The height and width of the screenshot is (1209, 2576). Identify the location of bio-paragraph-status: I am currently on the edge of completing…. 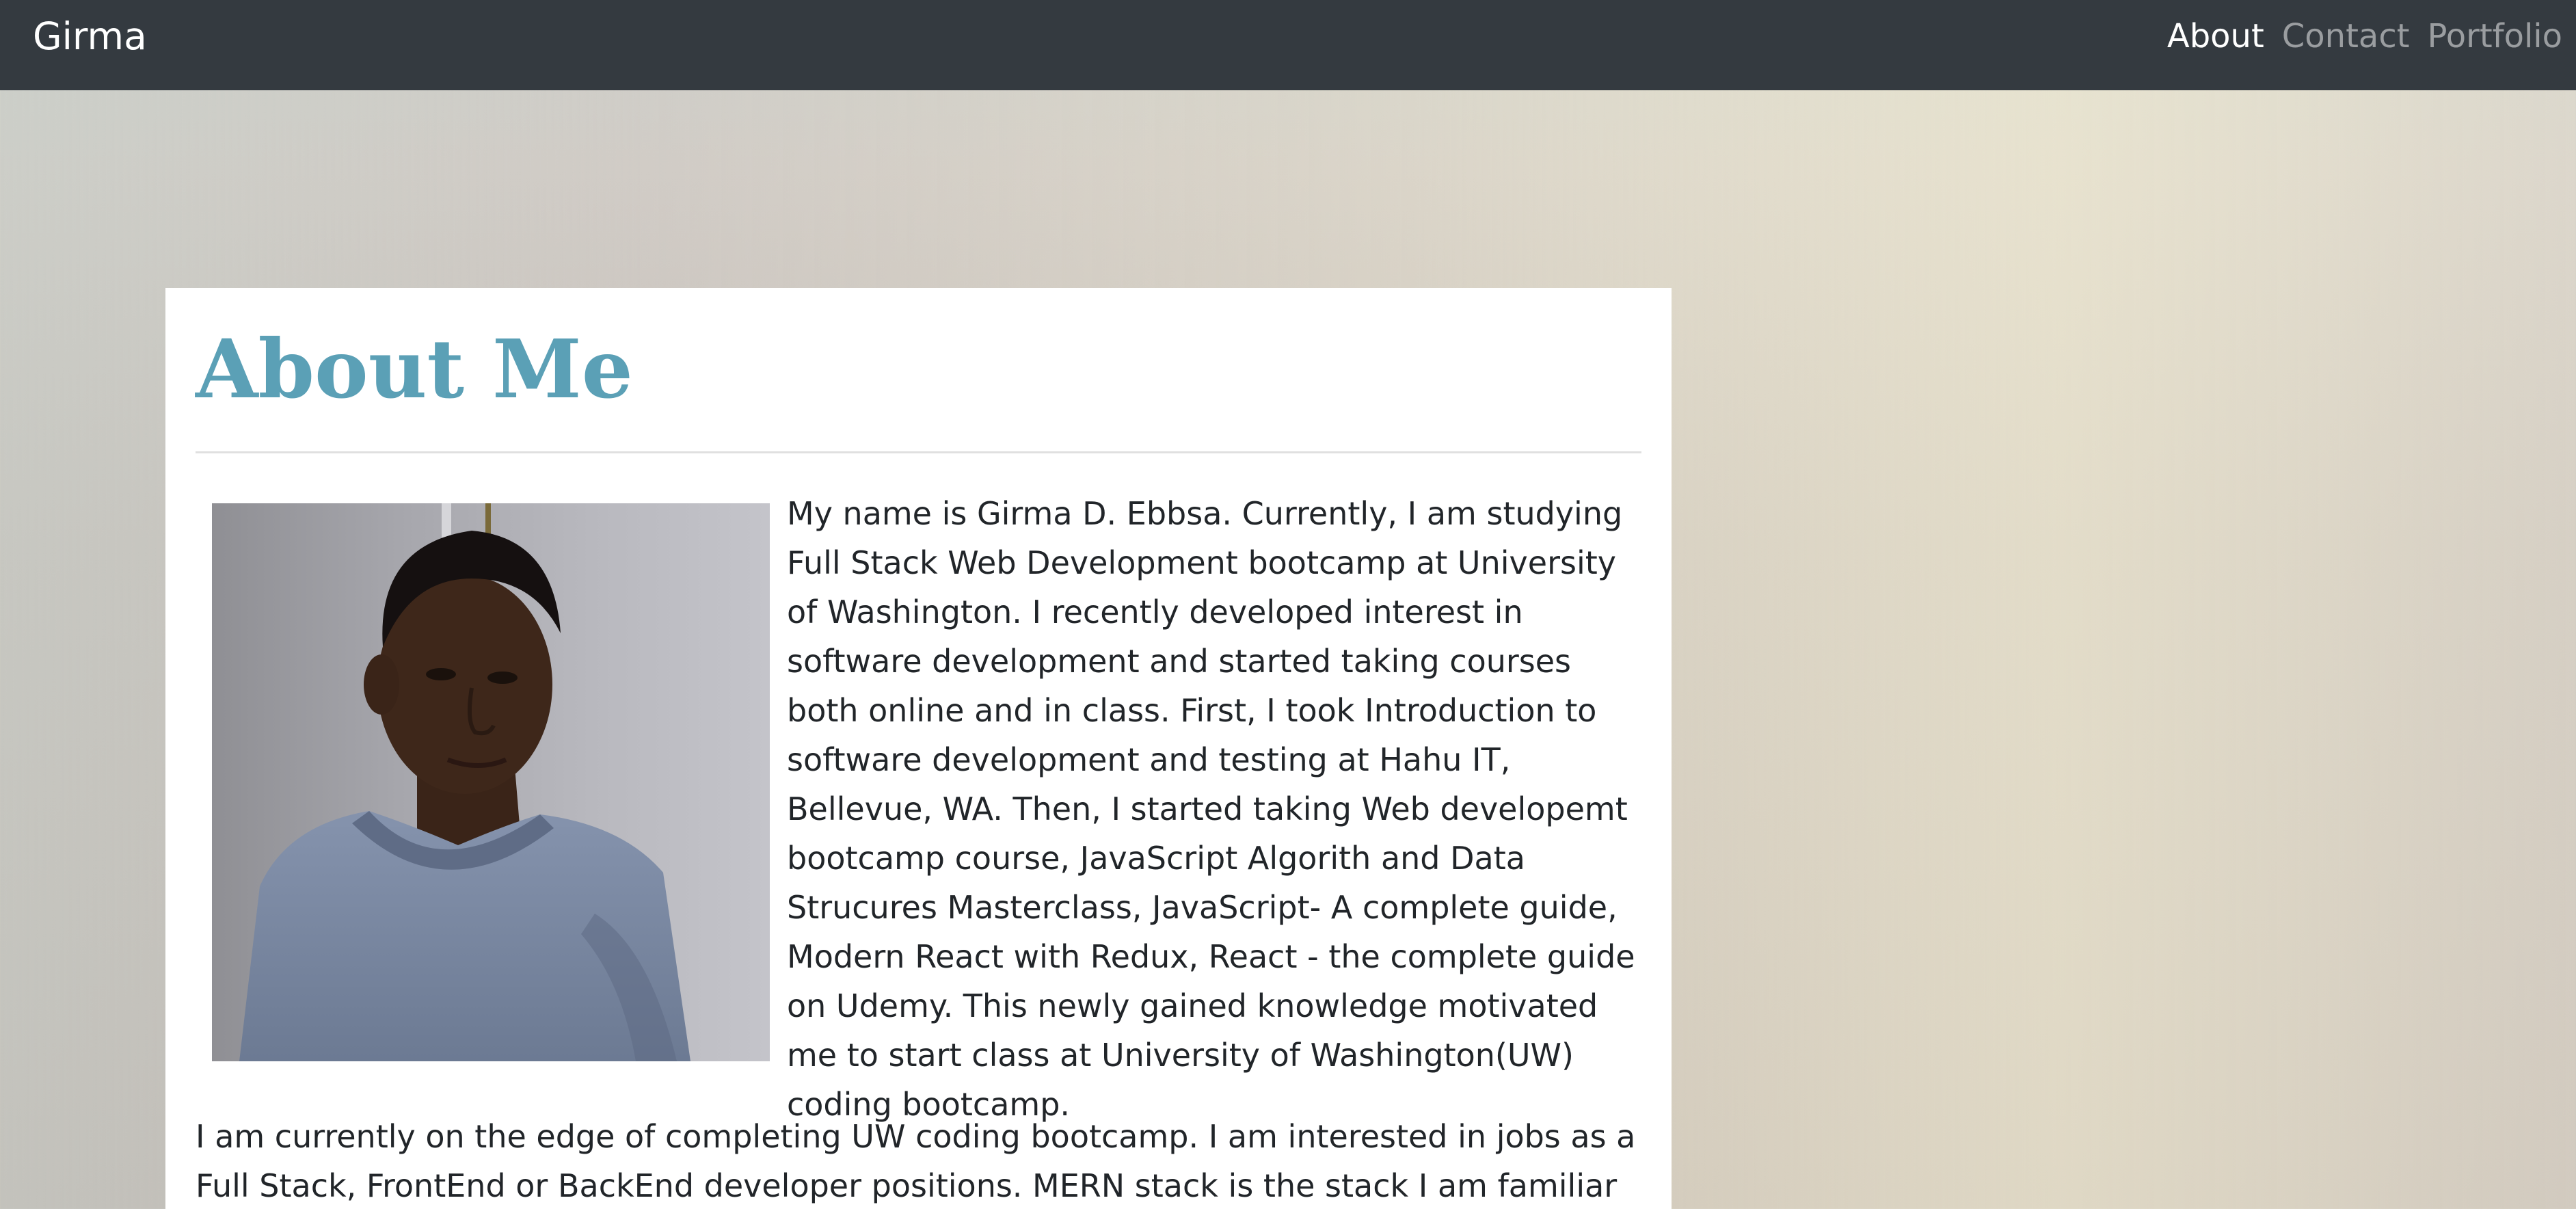
(916, 1161).